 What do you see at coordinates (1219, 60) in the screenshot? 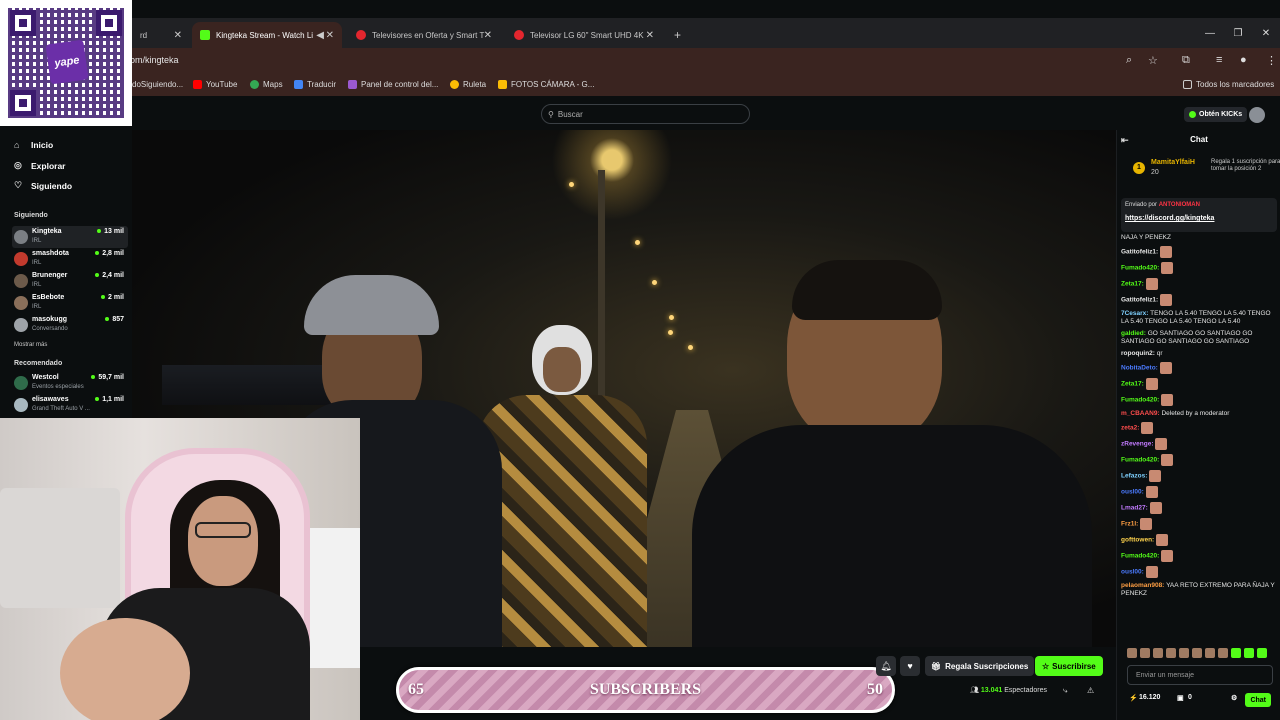
I see `media-icon: ≡` at bounding box center [1219, 60].